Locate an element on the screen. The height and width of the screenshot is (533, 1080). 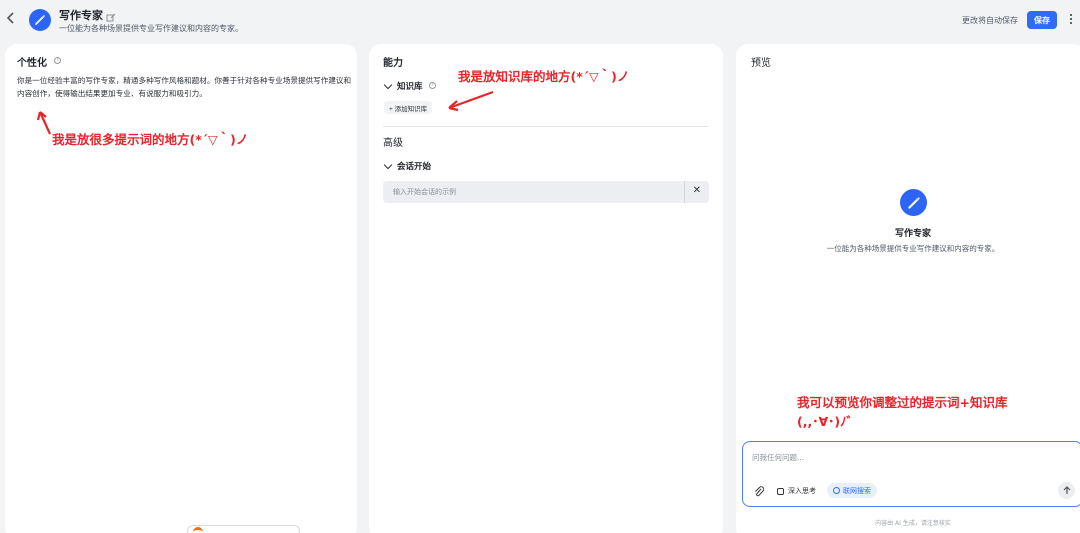
example-input: 输入开始会话的示例 ✕ is located at coordinates (546, 192).